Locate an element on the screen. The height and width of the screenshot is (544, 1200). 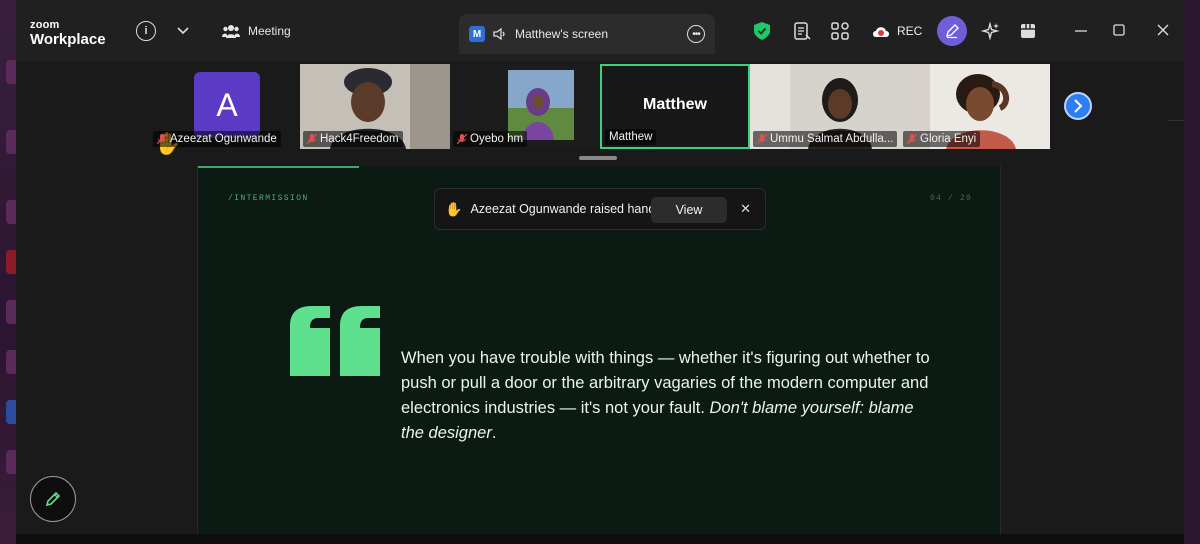
annotate-avatar-icon is located at coordinates (952, 31).